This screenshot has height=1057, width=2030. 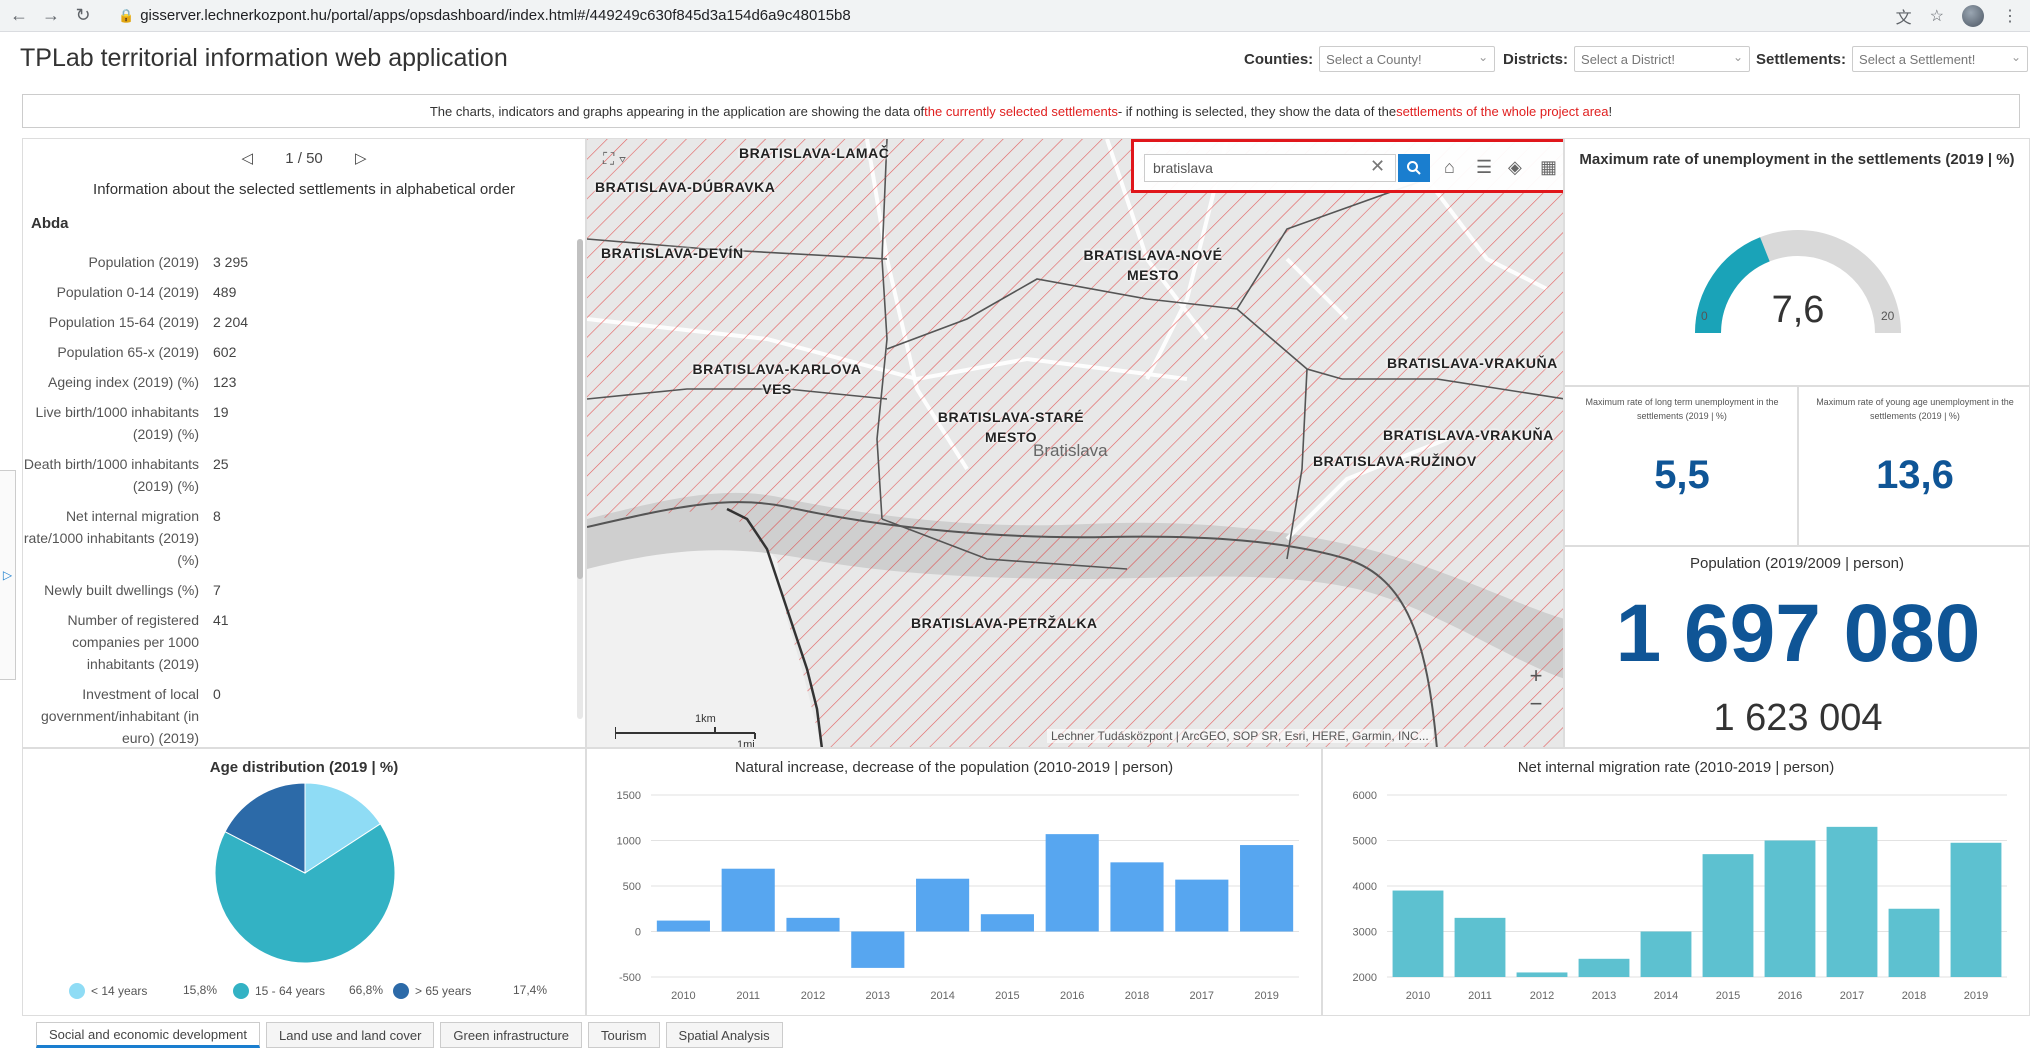 I want to click on population-title: Population (2019/2009 | person), so click(x=1797, y=563).